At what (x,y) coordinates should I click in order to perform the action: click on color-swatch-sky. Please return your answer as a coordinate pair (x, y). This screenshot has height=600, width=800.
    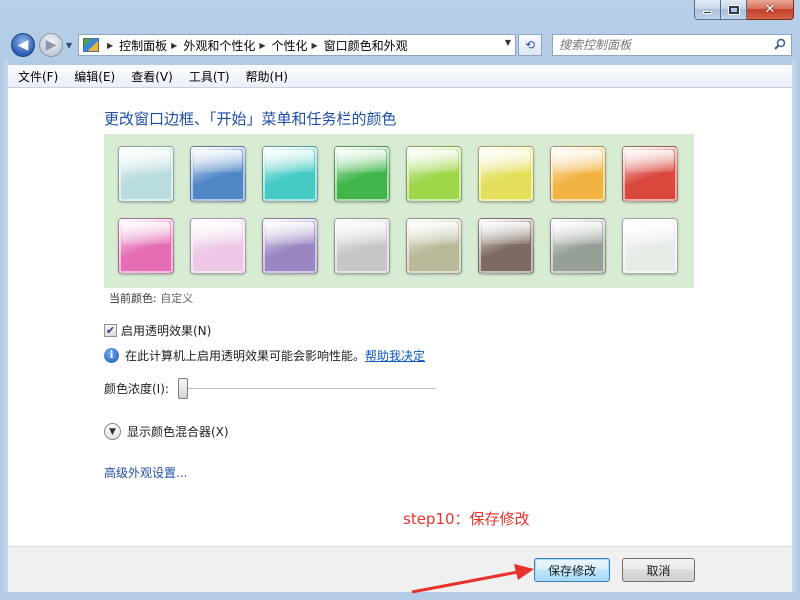
    Looking at the image, I should click on (146, 174).